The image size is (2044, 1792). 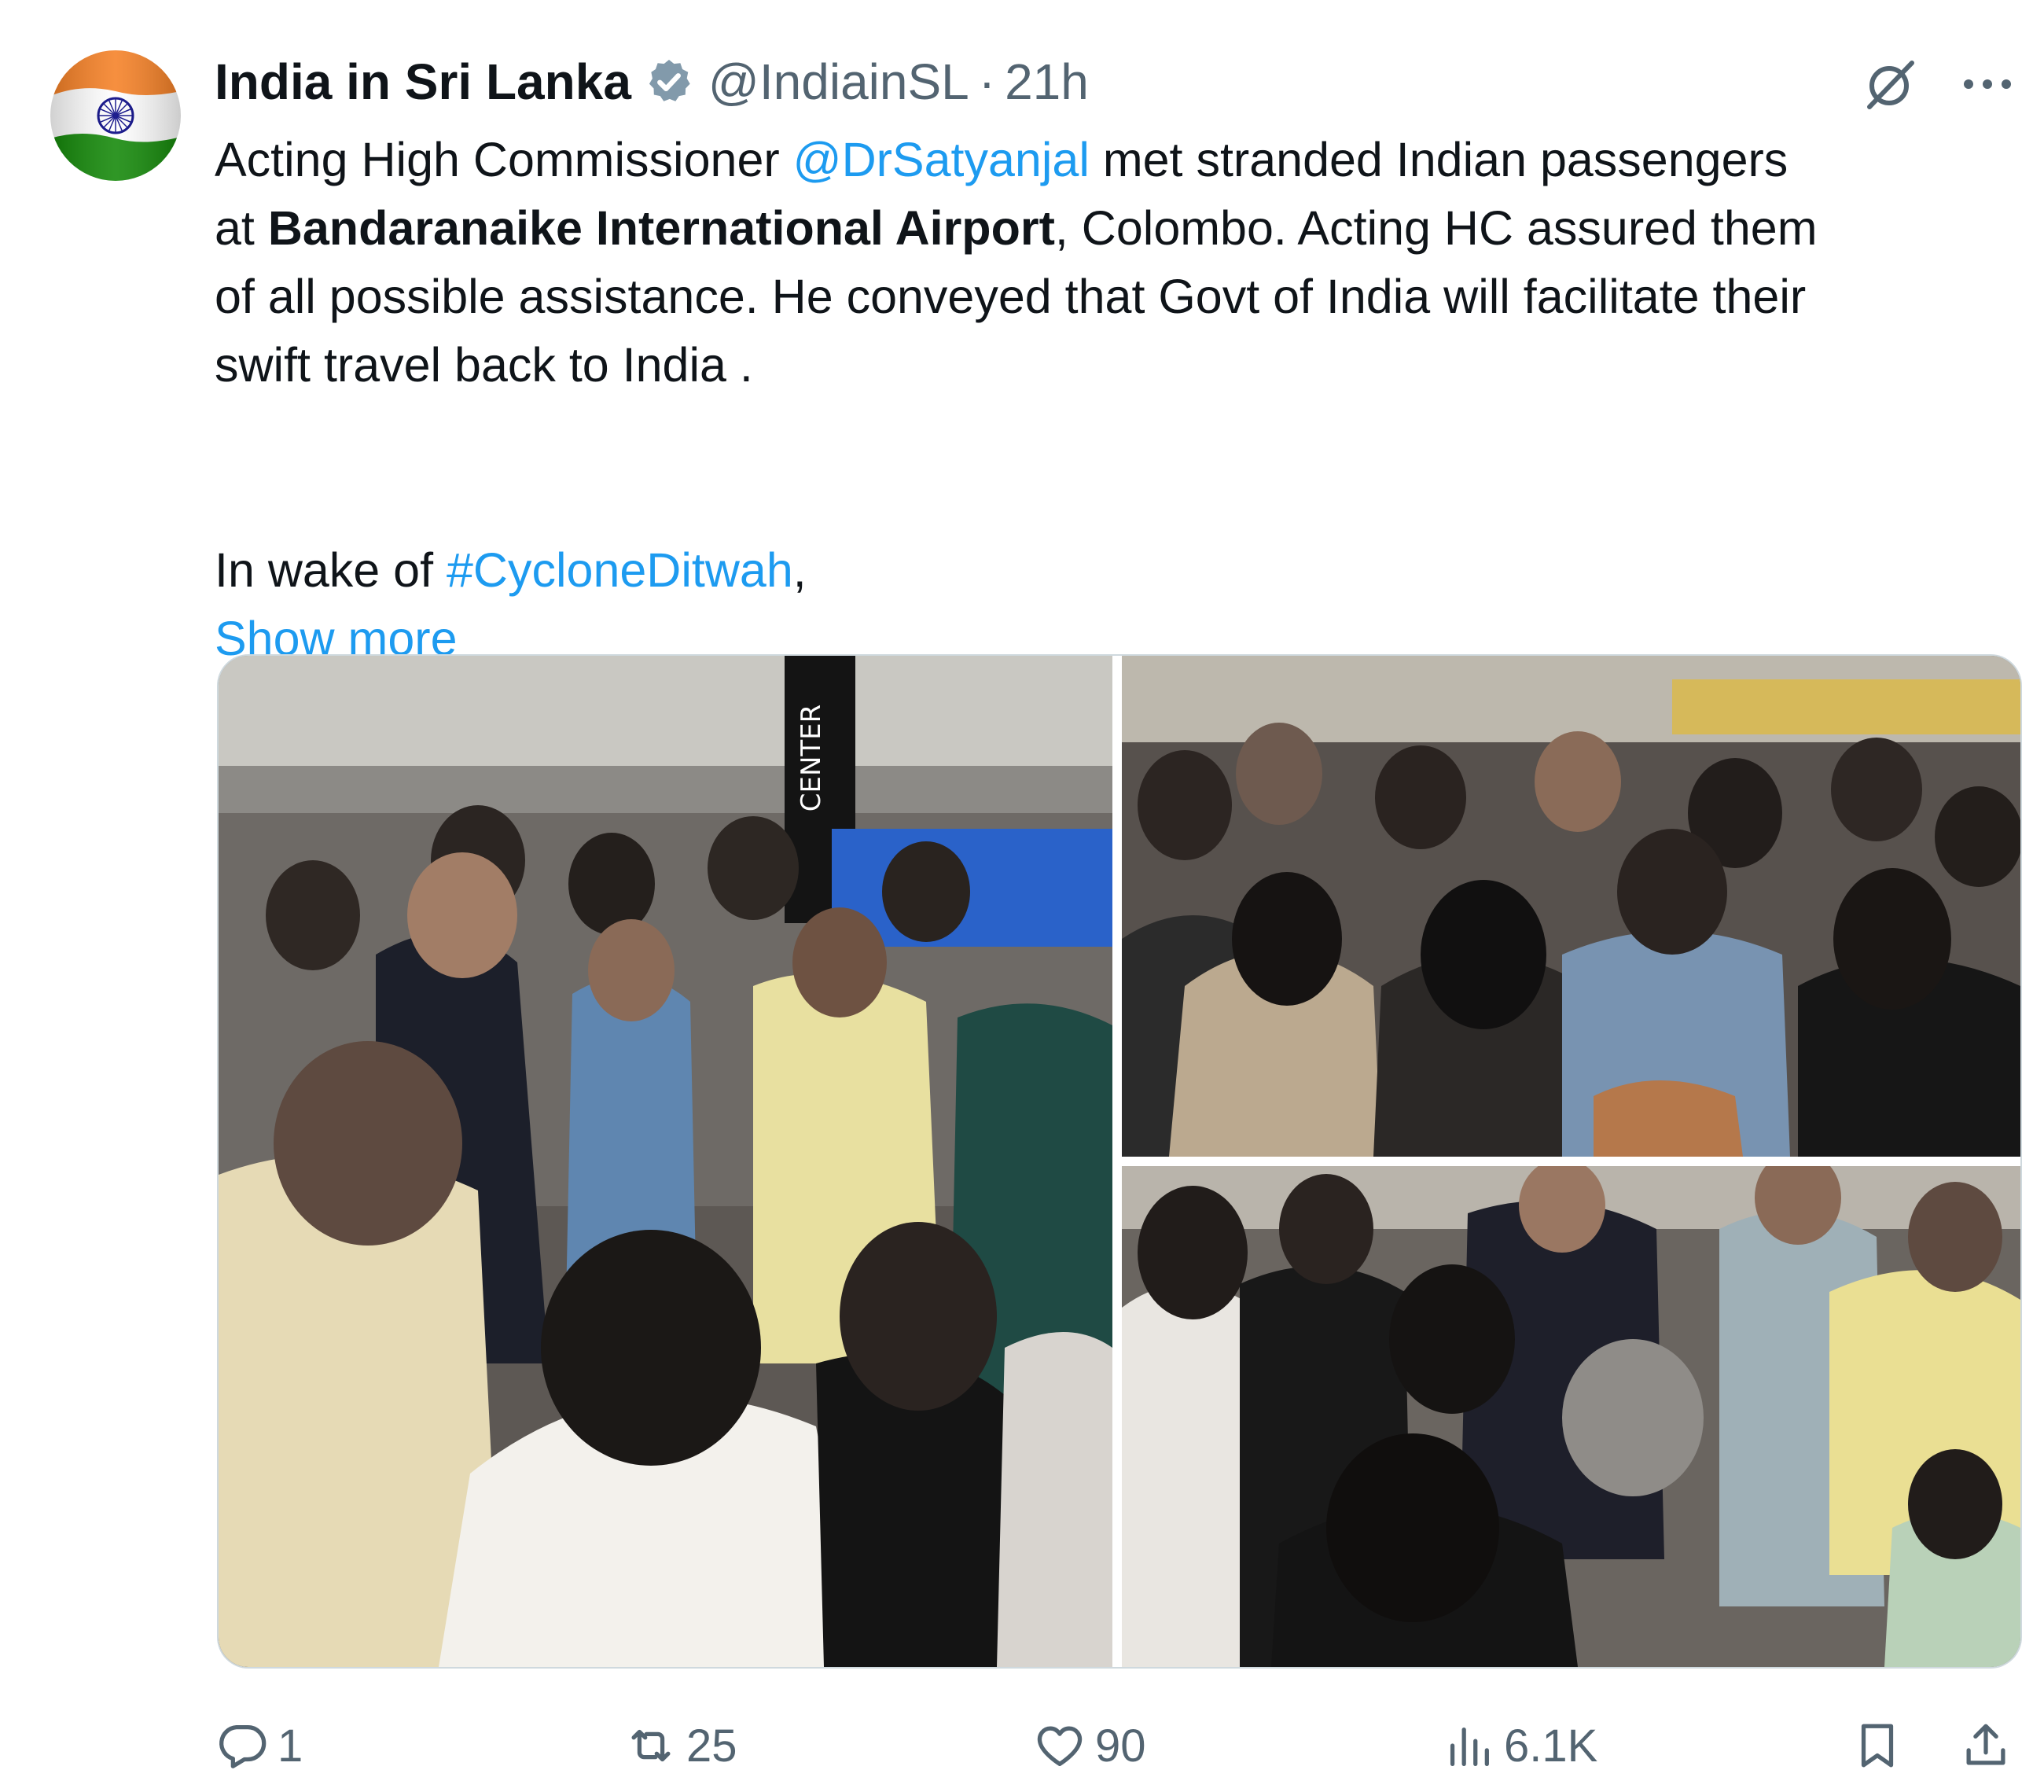 I want to click on views-count: 6.1K, so click(x=1551, y=1746).